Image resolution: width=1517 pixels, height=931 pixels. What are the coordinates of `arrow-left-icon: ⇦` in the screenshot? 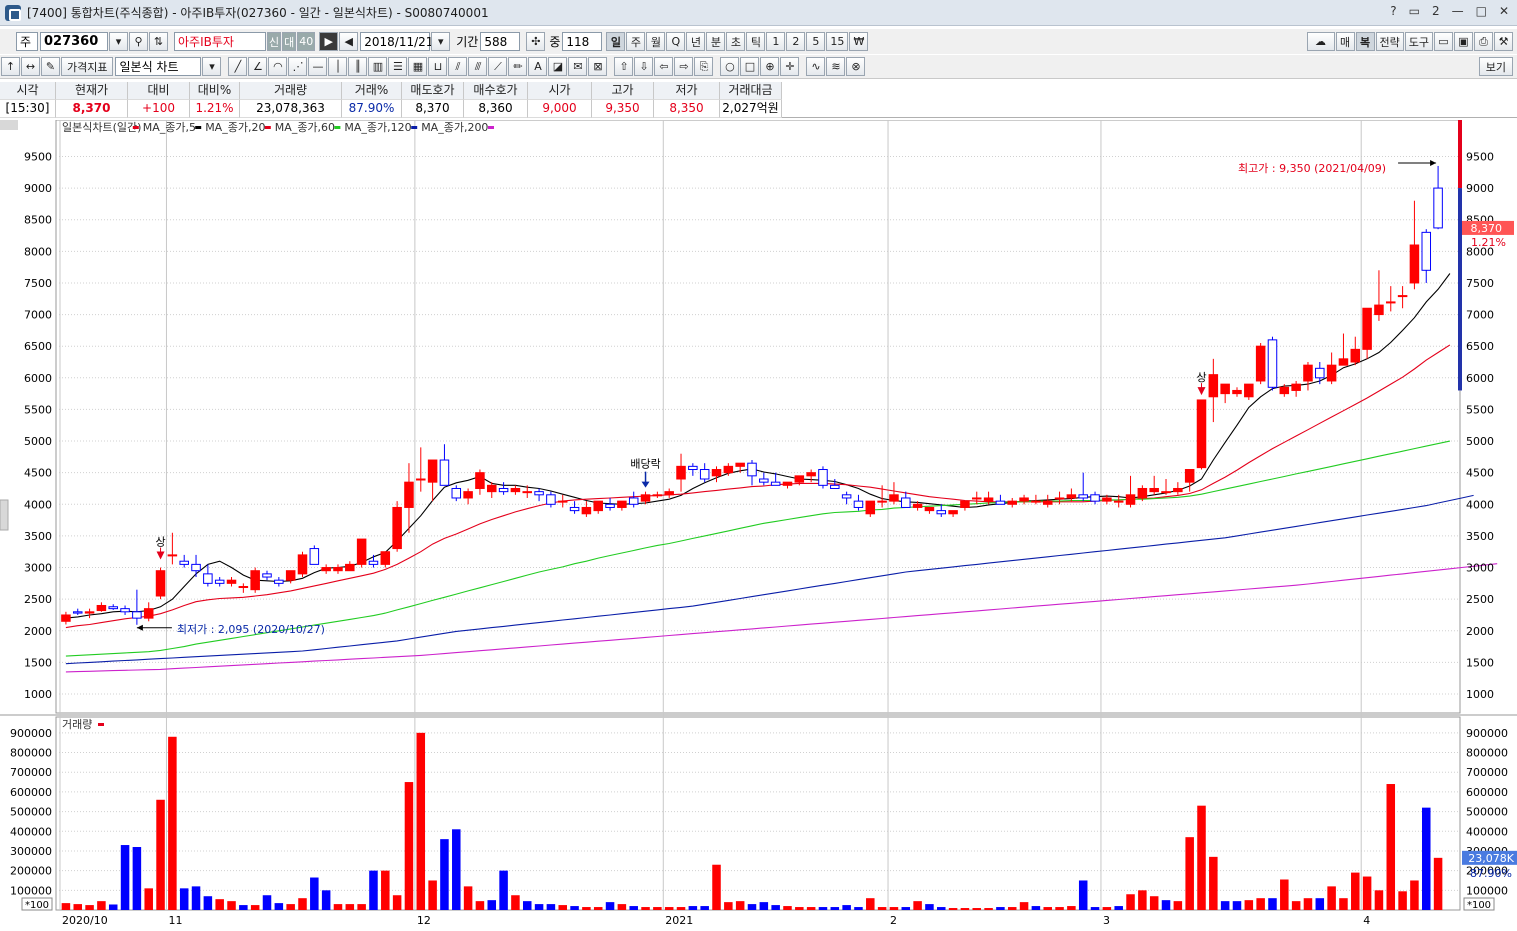 It's located at (664, 66).